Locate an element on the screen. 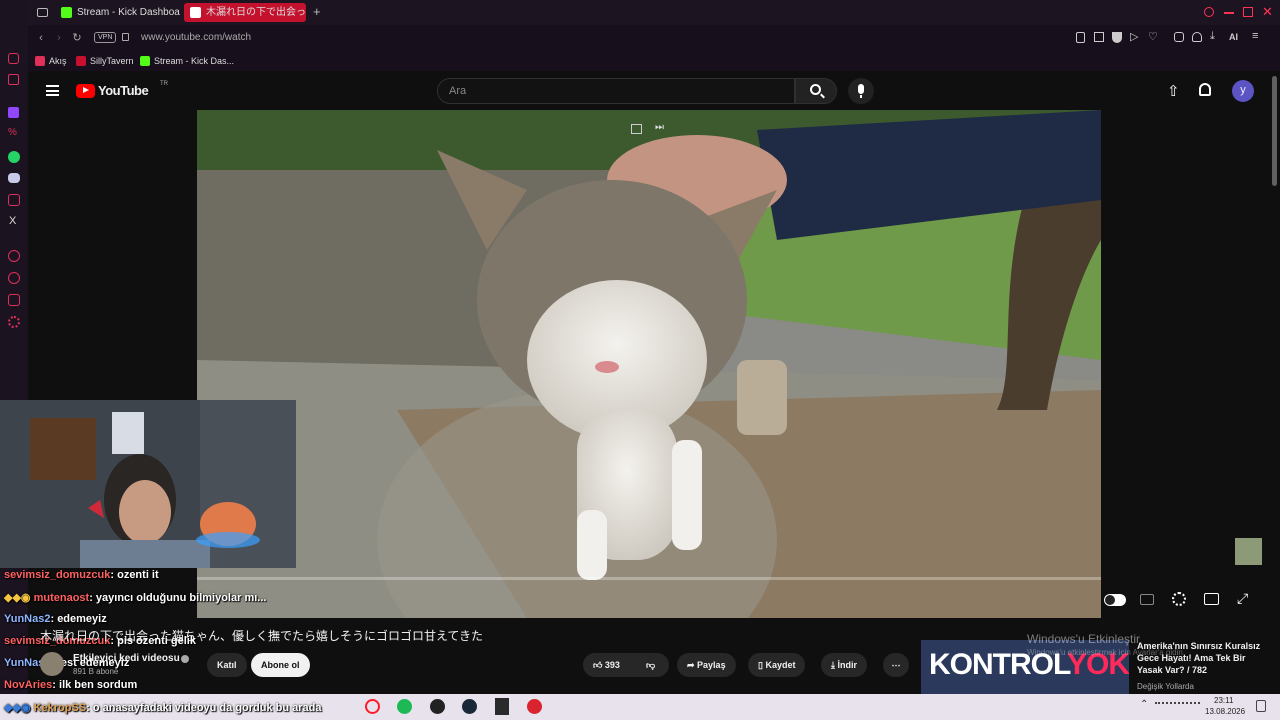 This screenshot has height=720, width=1280. instagram-icon is located at coordinates (14, 200).